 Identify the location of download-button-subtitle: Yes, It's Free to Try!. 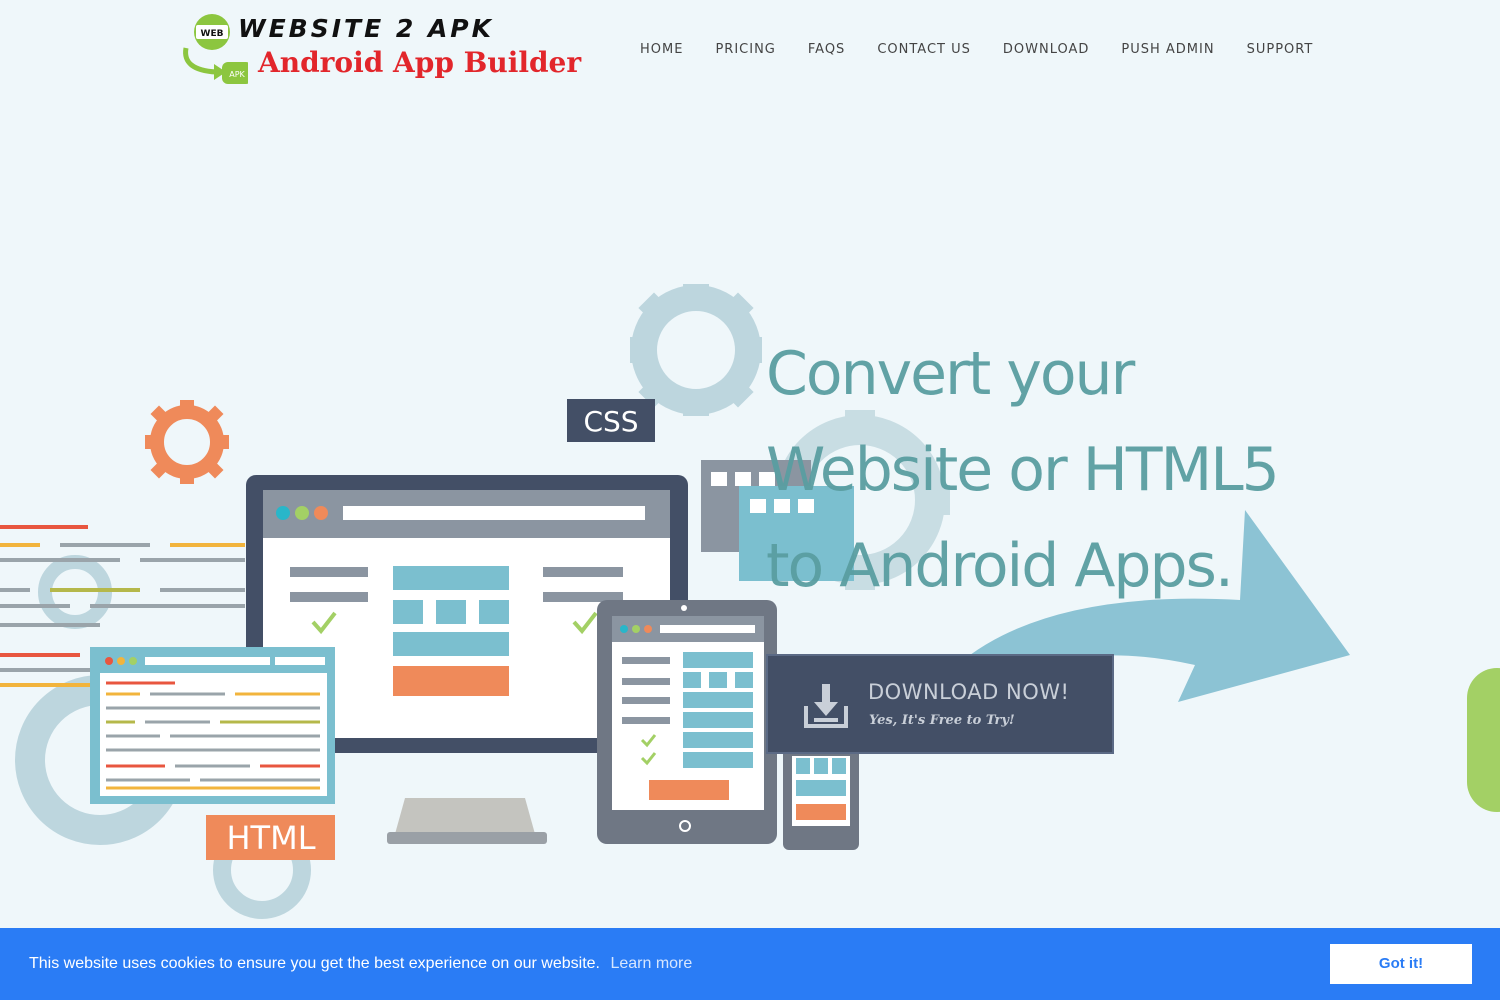
(942, 720).